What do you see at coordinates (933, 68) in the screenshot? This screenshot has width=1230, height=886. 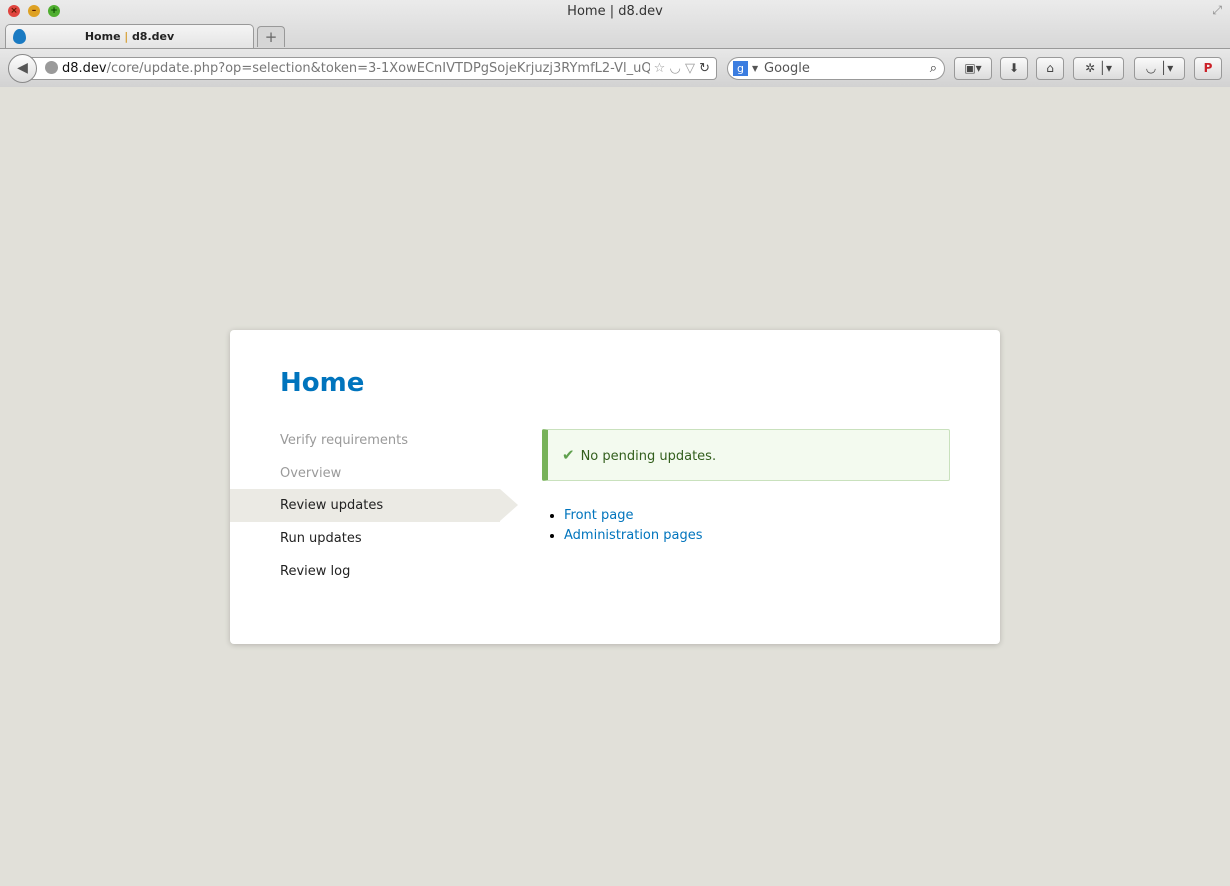 I see `search-icon: ⌕` at bounding box center [933, 68].